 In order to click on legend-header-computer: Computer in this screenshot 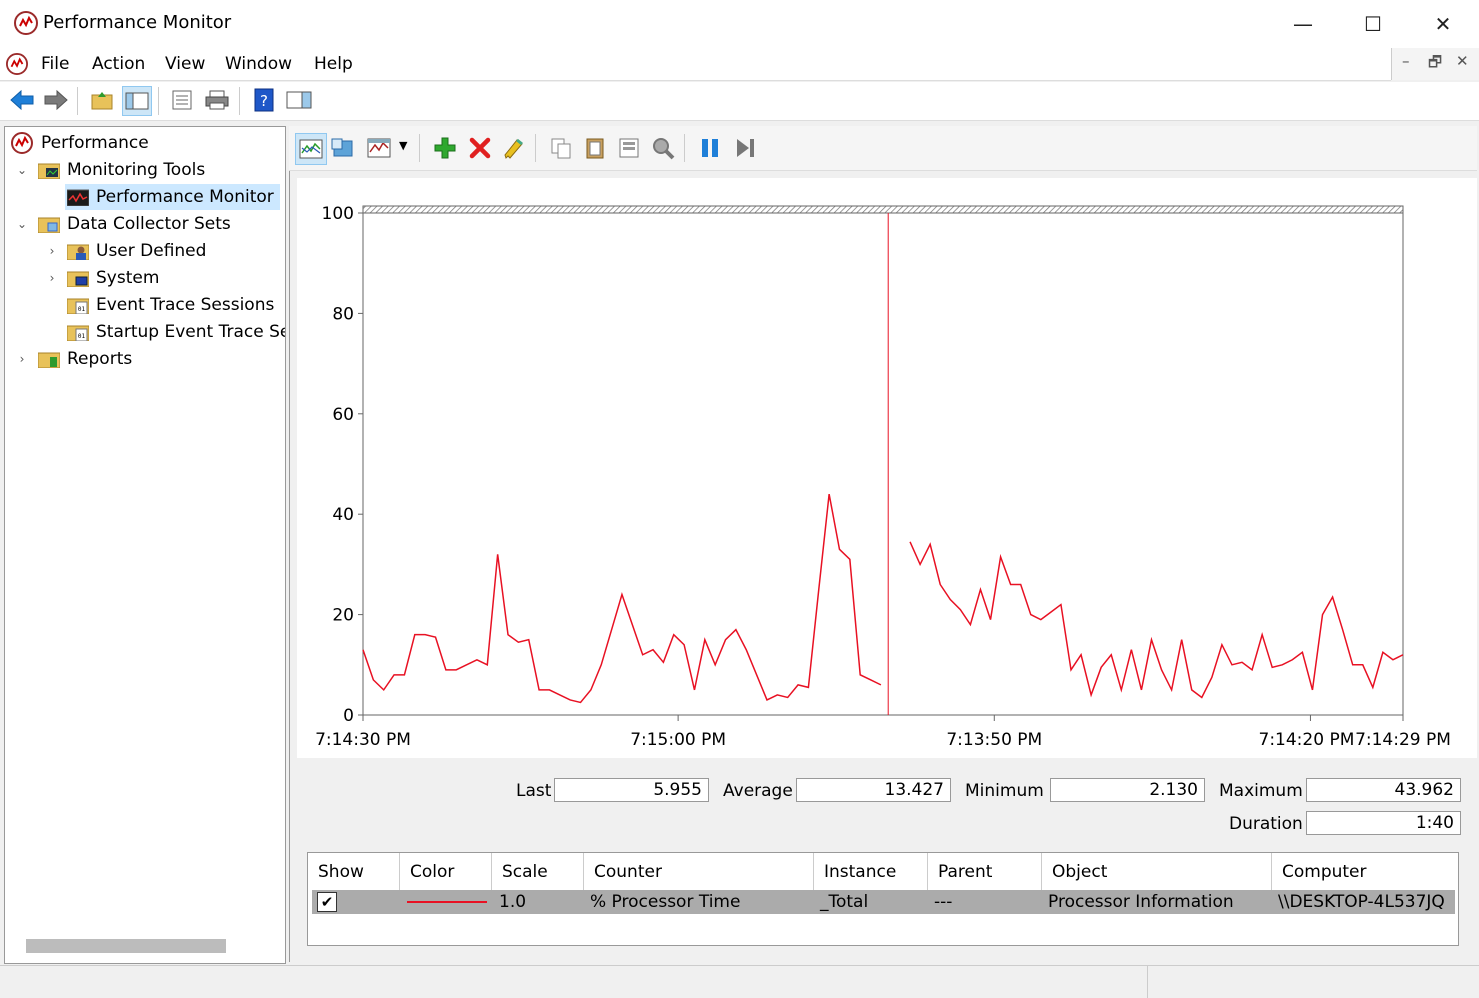, I will do `click(1365, 872)`.